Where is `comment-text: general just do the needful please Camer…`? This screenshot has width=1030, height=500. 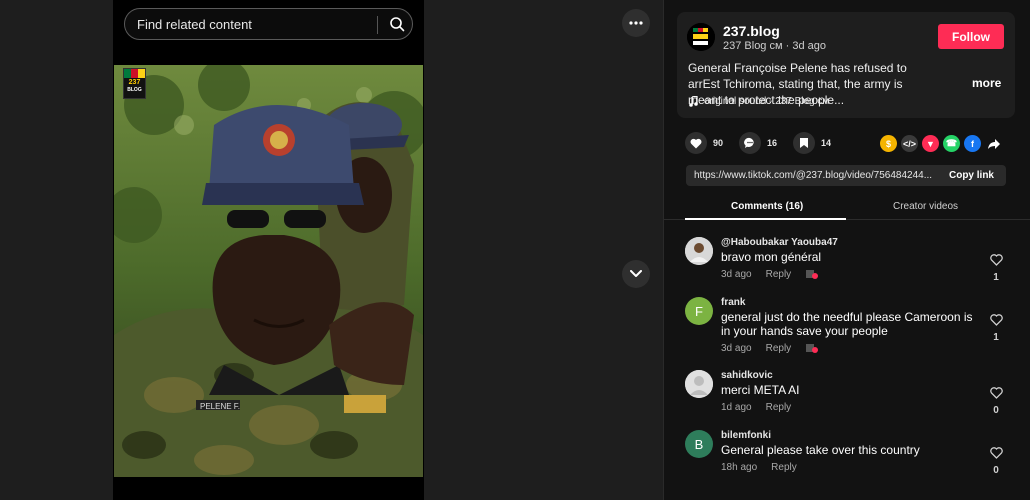
comment-text: general just do the needful please Camer… is located at coordinates (847, 324).